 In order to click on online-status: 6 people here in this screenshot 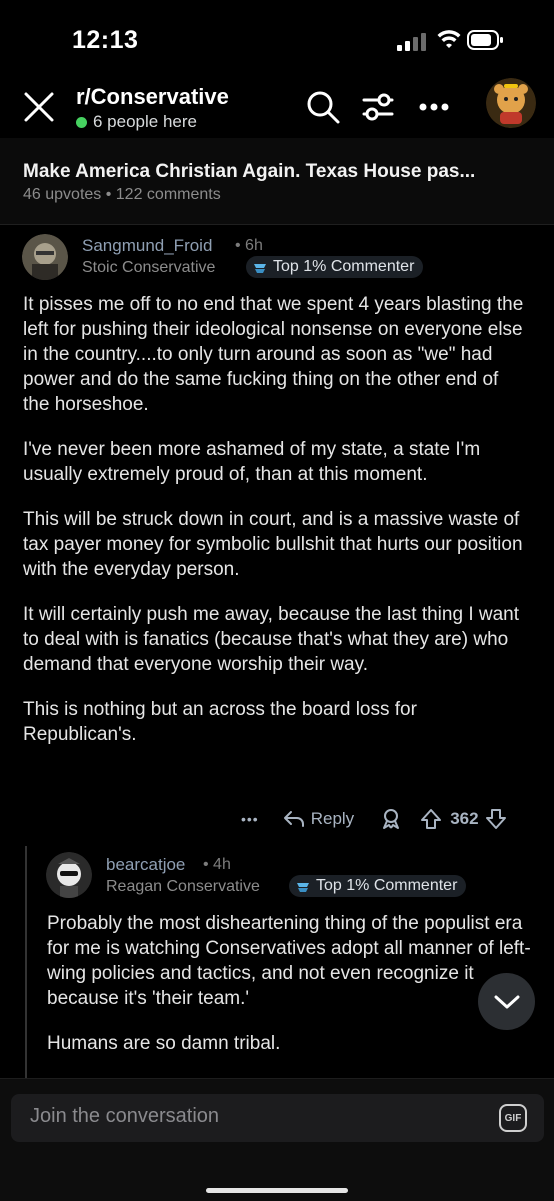, I will do `click(136, 122)`.